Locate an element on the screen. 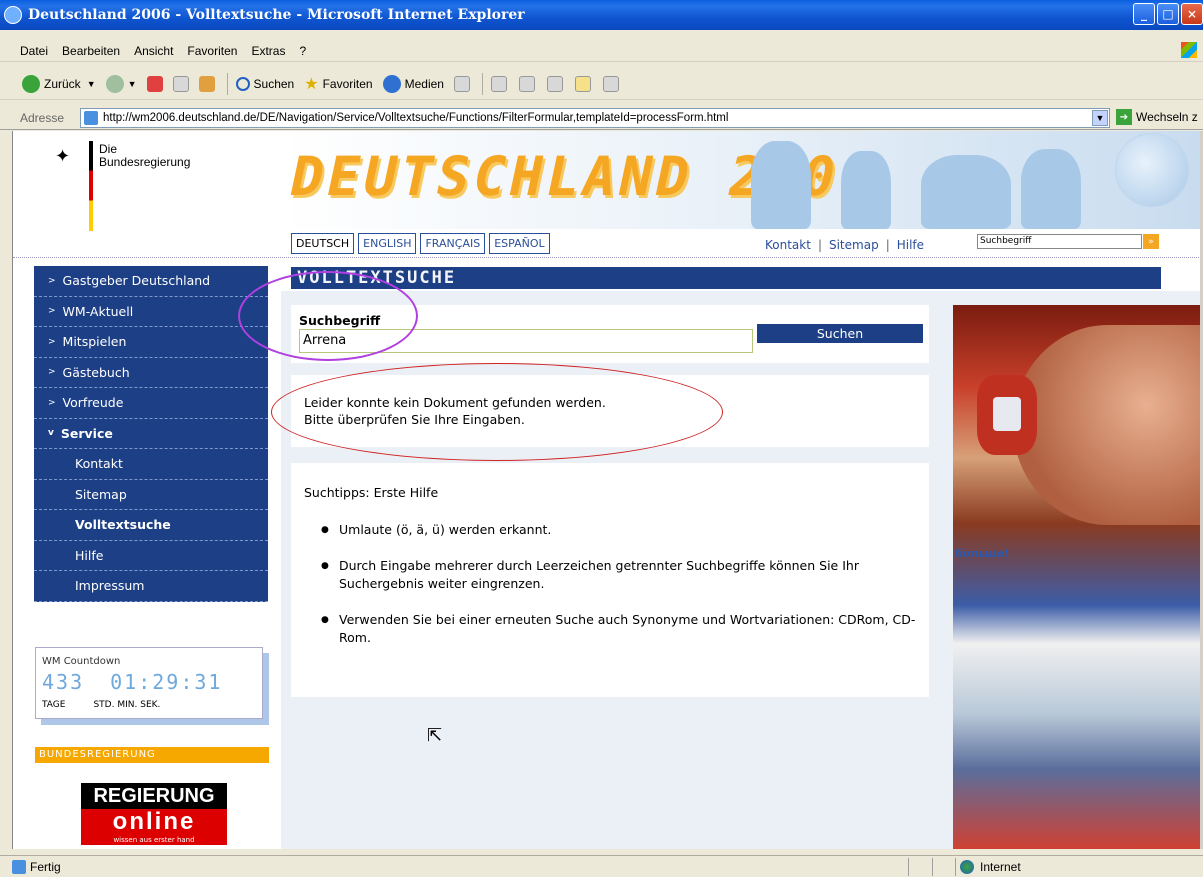 The width and height of the screenshot is (1203, 877). lang-english: ENGLISH is located at coordinates (387, 243).